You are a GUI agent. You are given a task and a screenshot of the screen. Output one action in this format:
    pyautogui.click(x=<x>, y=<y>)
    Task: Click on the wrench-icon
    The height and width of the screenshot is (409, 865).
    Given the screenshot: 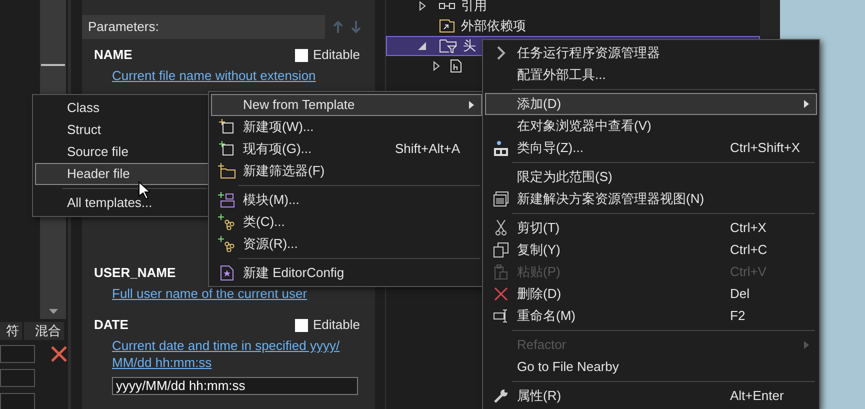 What is the action you would take?
    pyautogui.click(x=501, y=396)
    